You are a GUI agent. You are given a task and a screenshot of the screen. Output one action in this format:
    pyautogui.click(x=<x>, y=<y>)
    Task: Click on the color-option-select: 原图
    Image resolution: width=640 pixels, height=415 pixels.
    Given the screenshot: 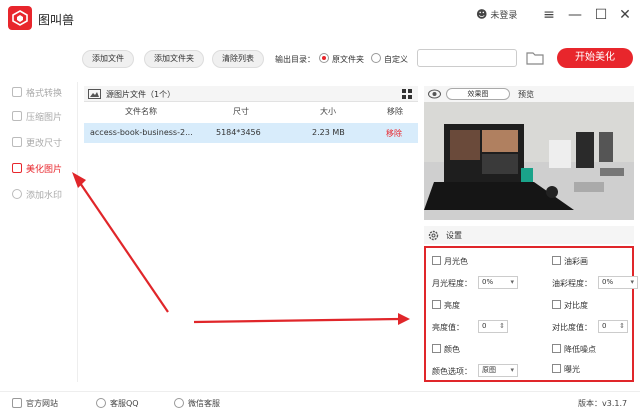 What is the action you would take?
    pyautogui.click(x=498, y=370)
    